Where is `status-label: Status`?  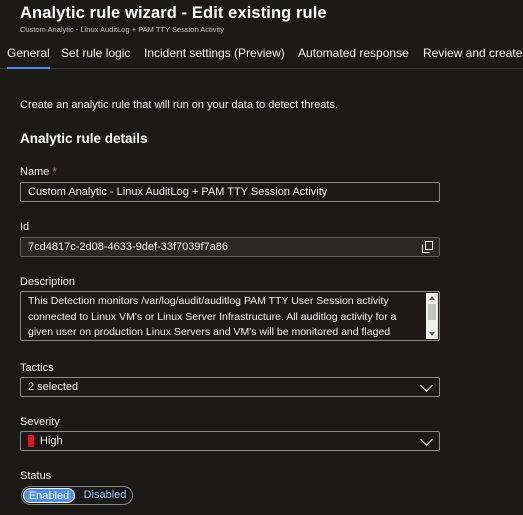 status-label: Status is located at coordinates (36, 476).